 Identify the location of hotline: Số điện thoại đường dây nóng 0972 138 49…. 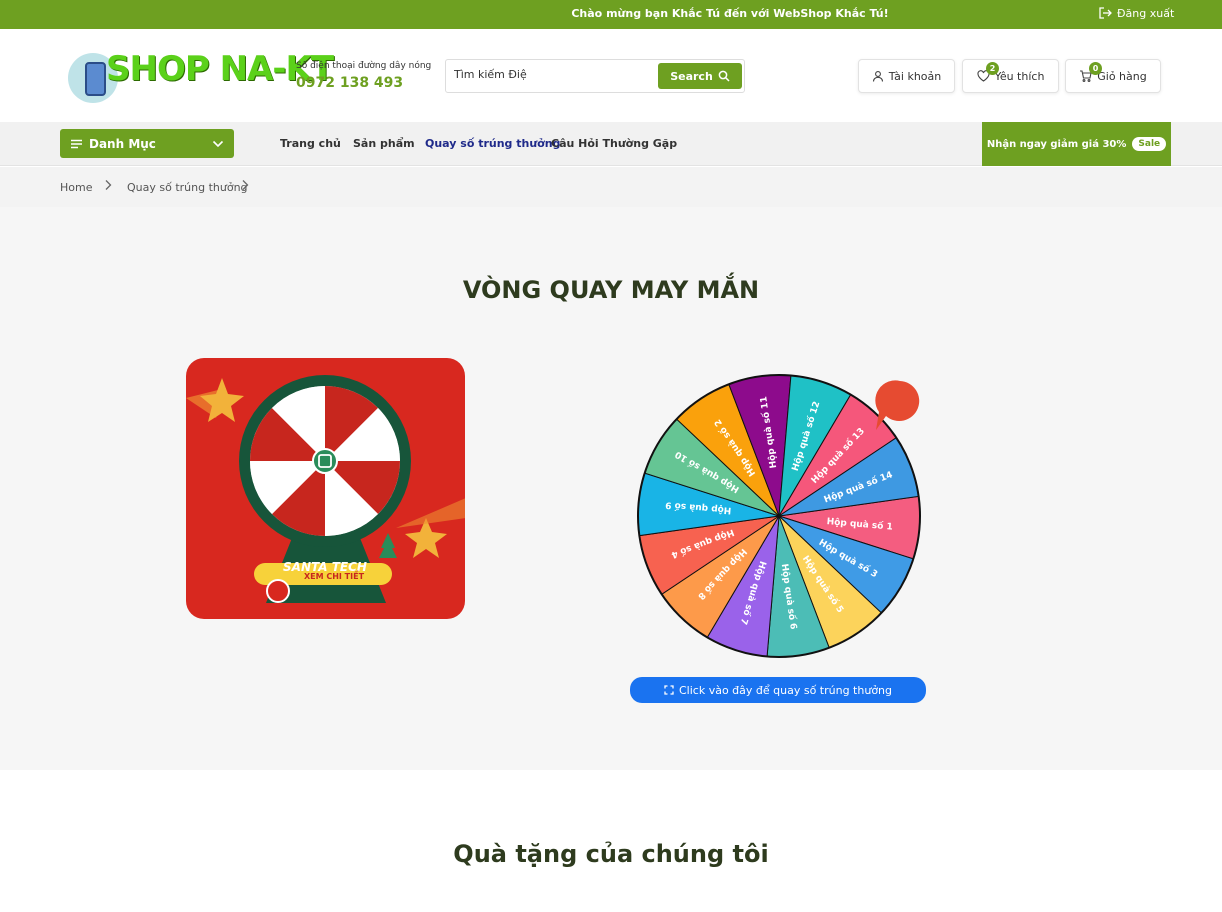
(363, 76).